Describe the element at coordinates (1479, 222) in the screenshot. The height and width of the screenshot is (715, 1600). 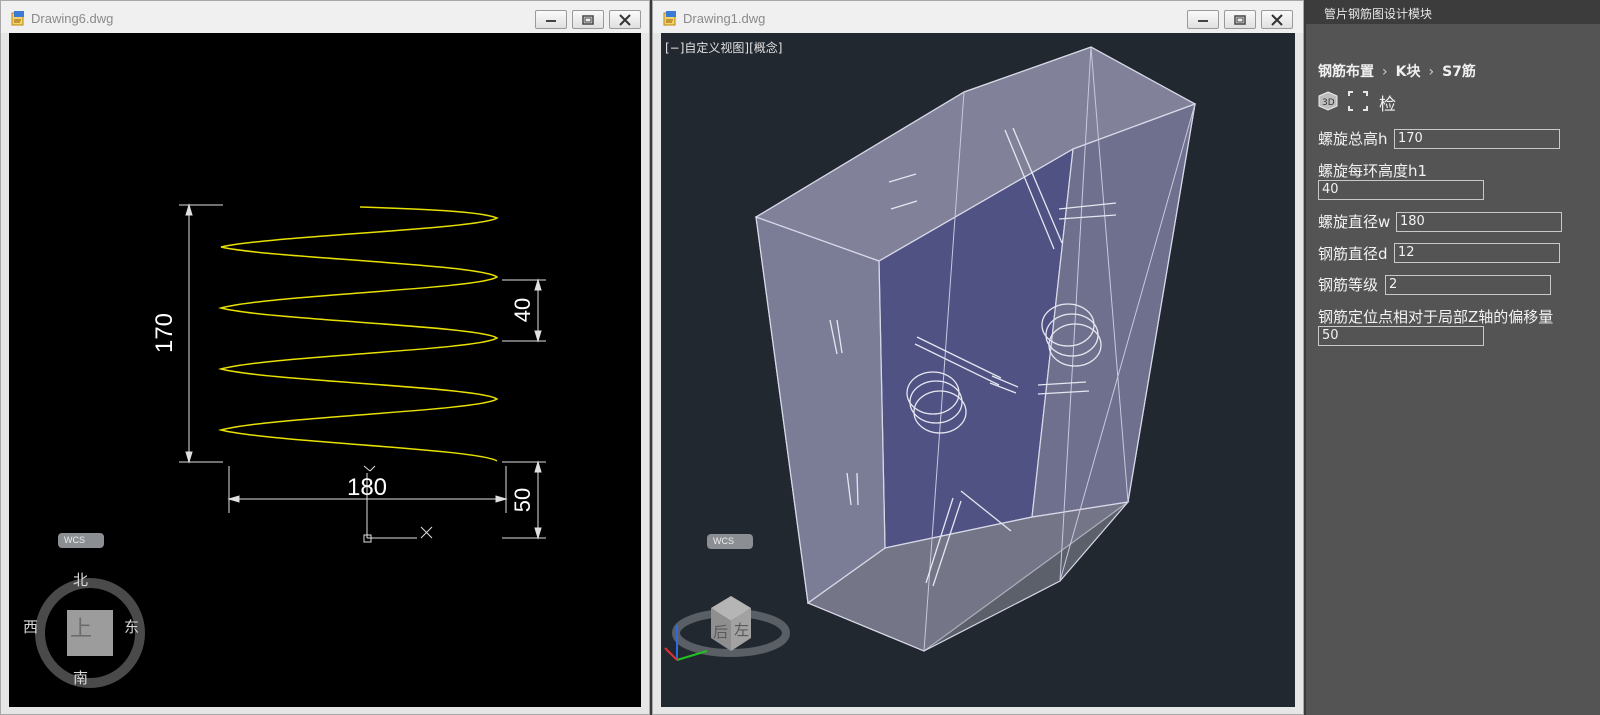
I see `helix-diameter-input: 180` at that location.